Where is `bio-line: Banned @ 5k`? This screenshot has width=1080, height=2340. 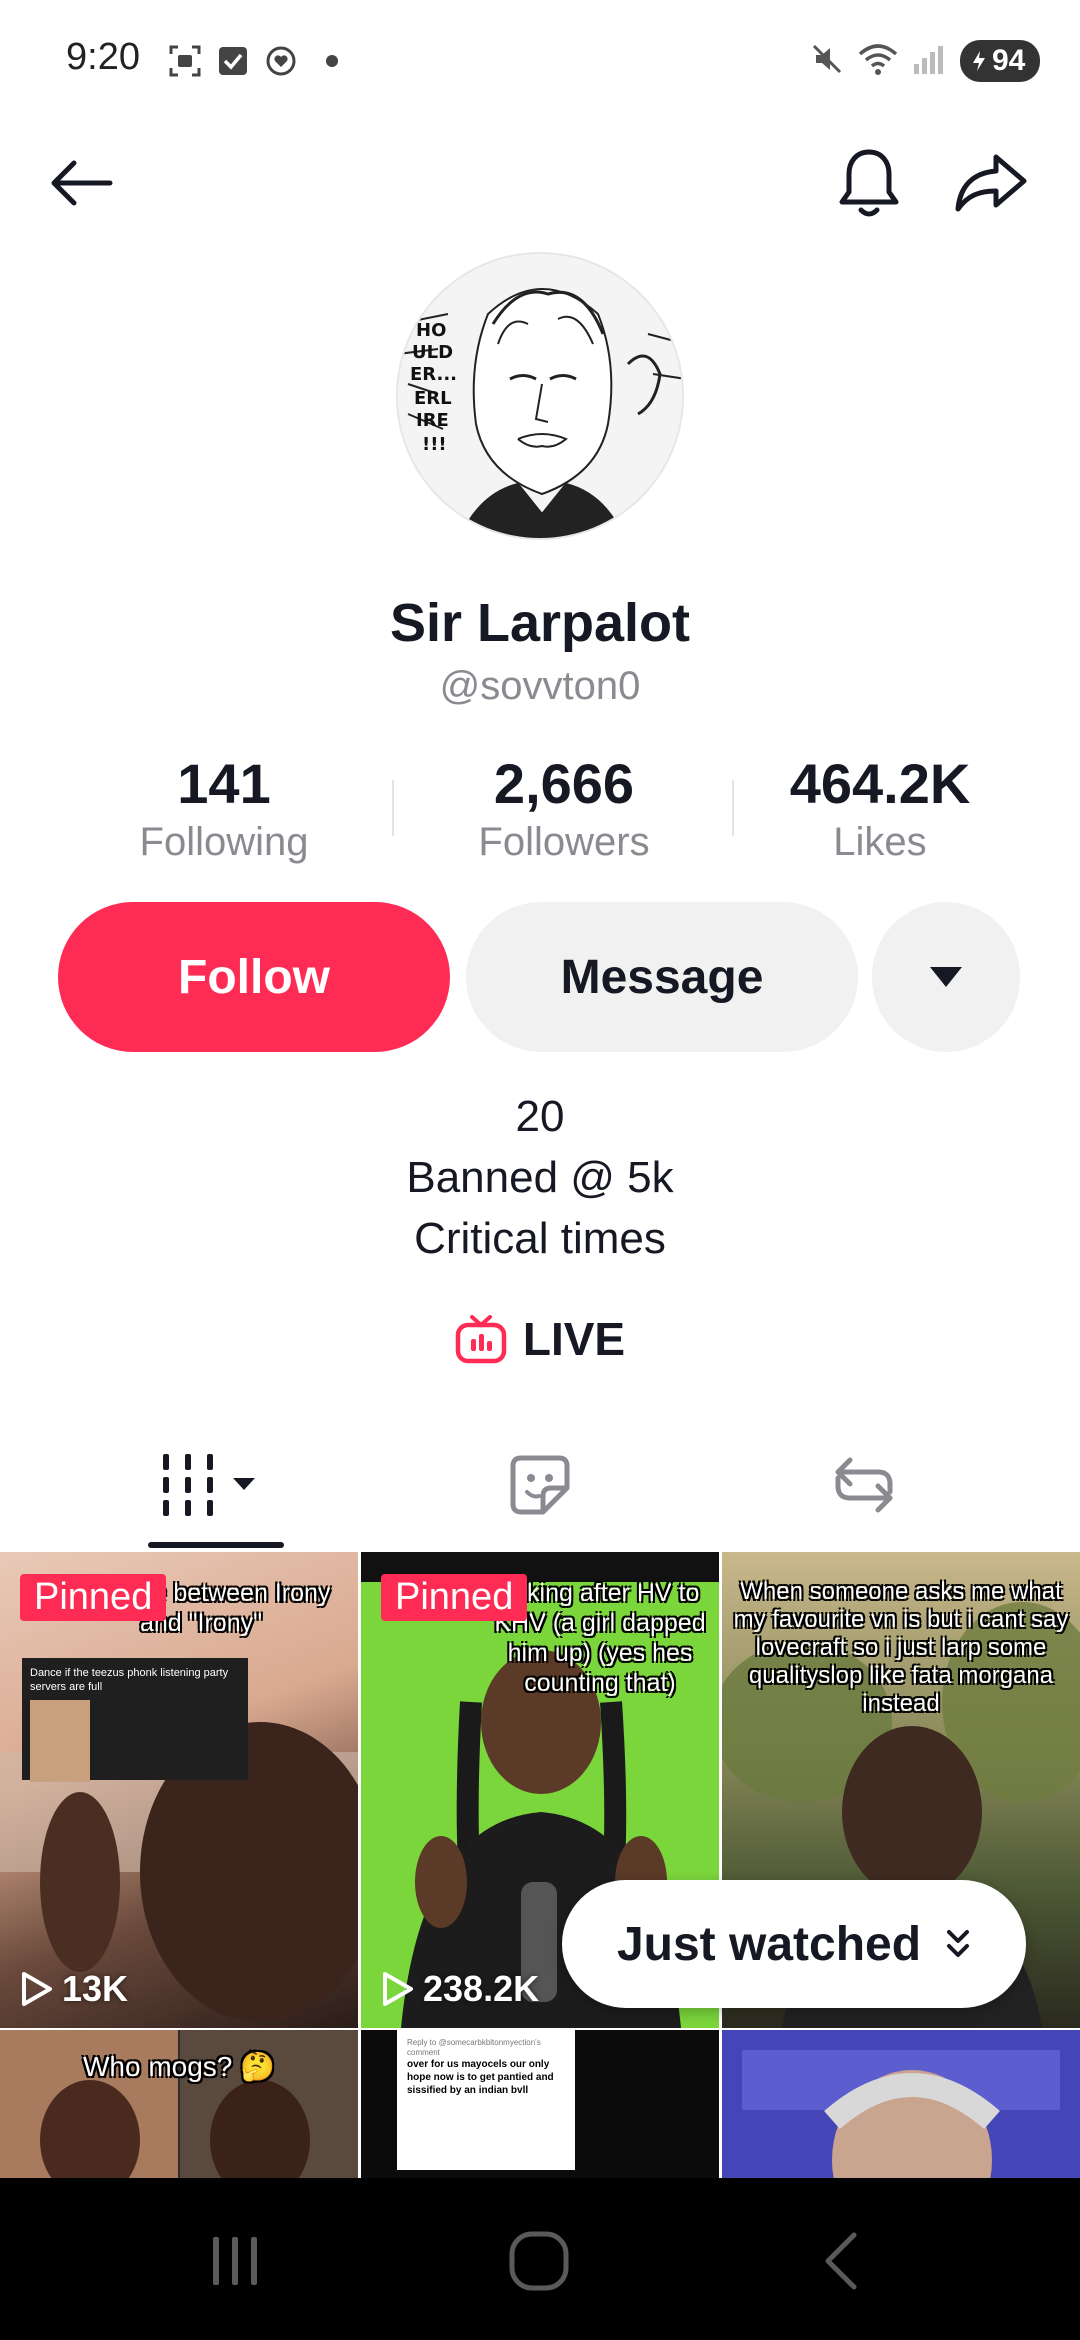
bio-line: Banned @ 5k is located at coordinates (540, 1177).